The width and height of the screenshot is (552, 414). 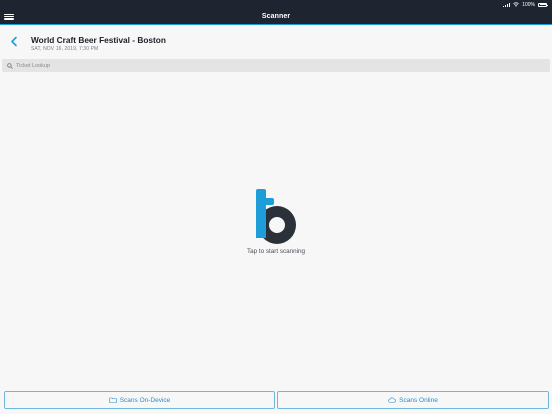 I want to click on scans-online-label: Scans Online, so click(x=418, y=400).